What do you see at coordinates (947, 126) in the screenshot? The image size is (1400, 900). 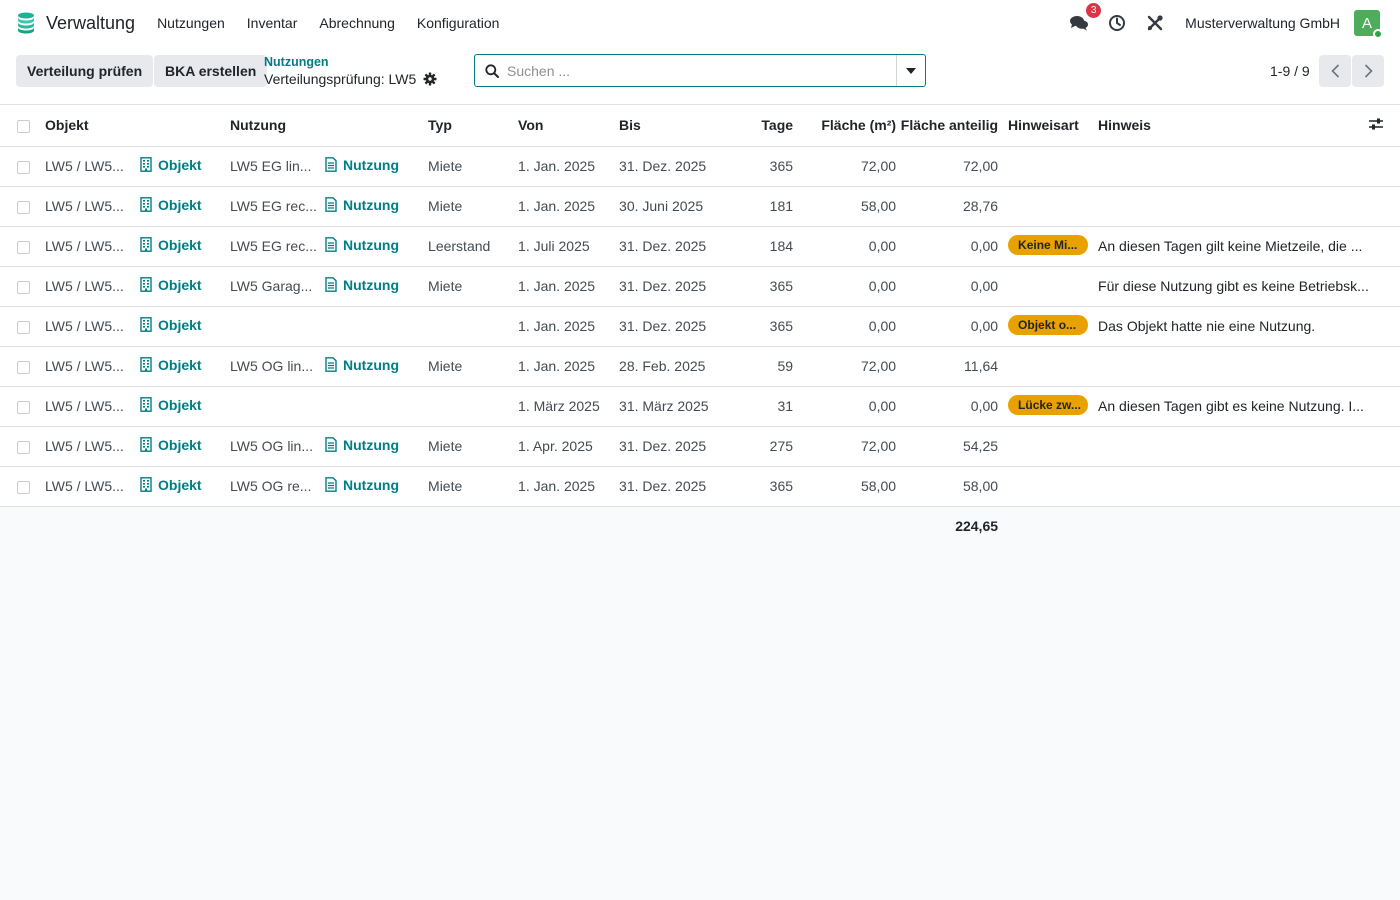 I see `column-header-flaeche-anteilig: Fläche anteilig` at bounding box center [947, 126].